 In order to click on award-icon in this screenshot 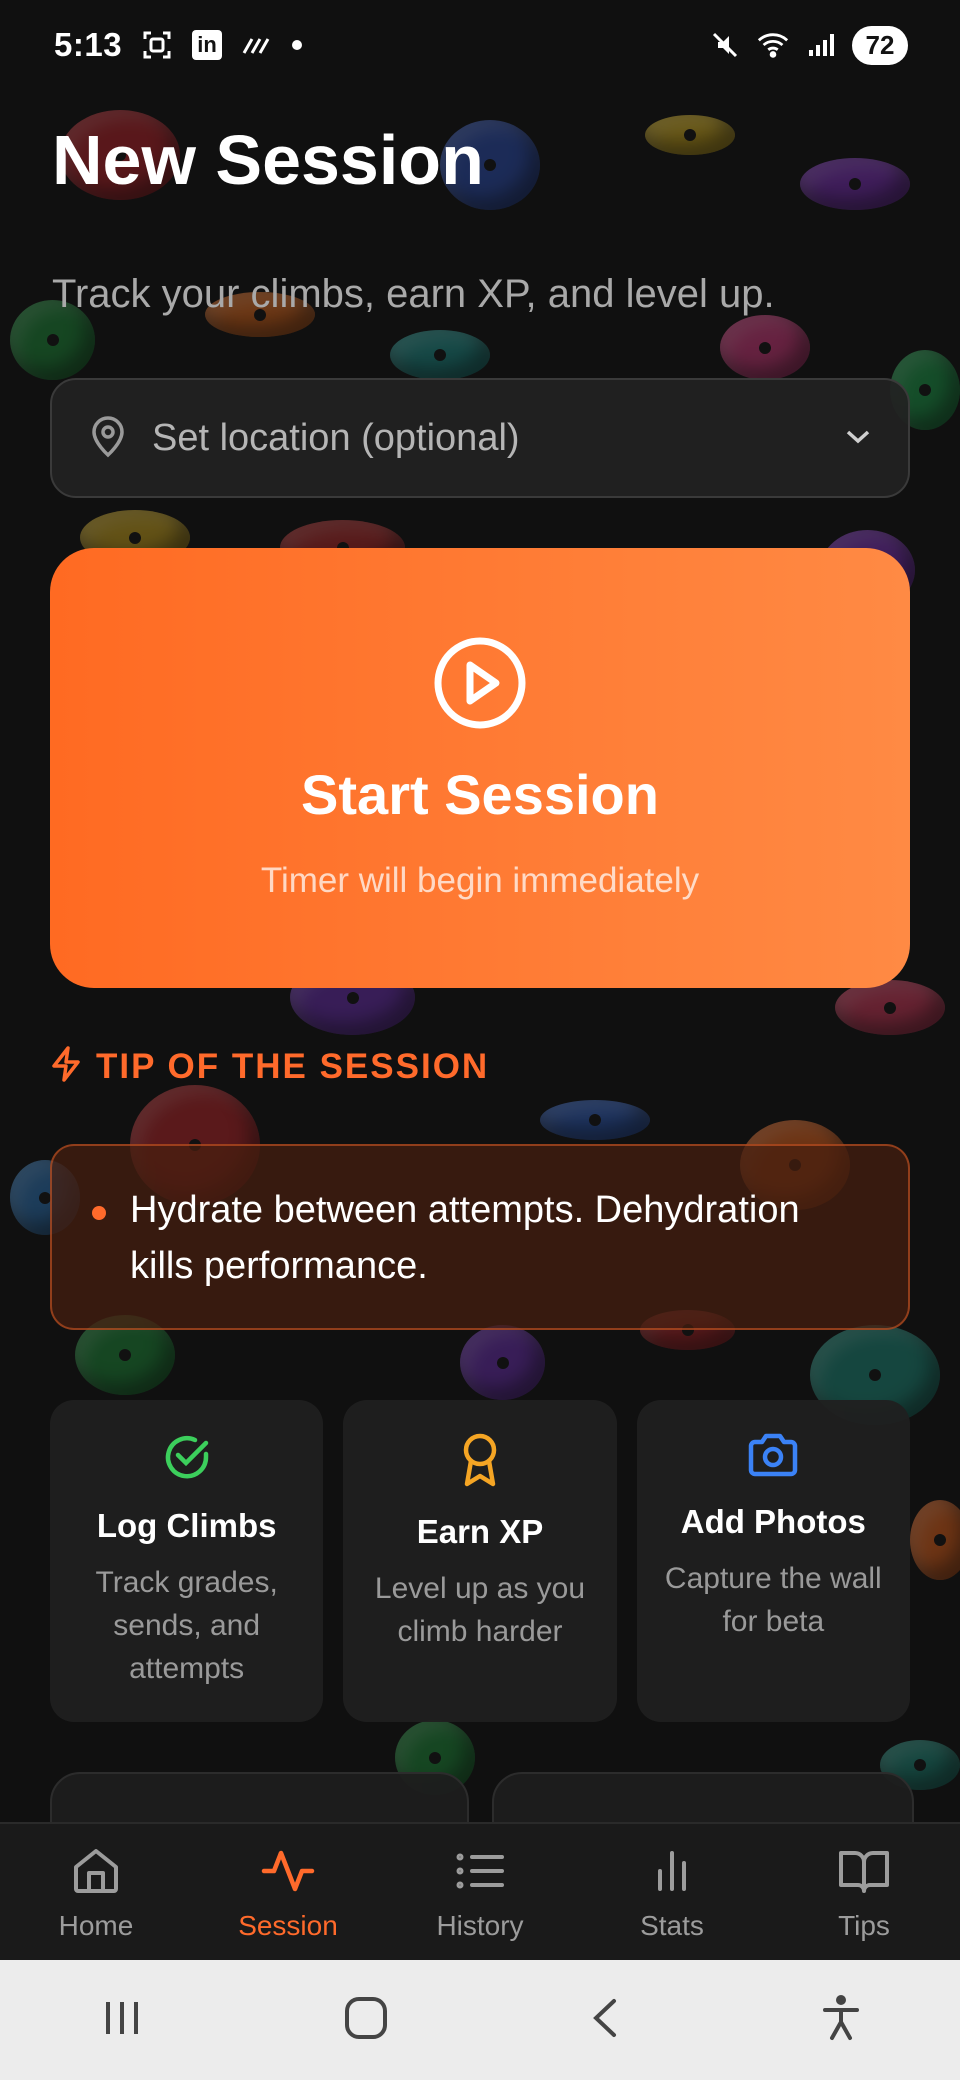, I will do `click(480, 1462)`.